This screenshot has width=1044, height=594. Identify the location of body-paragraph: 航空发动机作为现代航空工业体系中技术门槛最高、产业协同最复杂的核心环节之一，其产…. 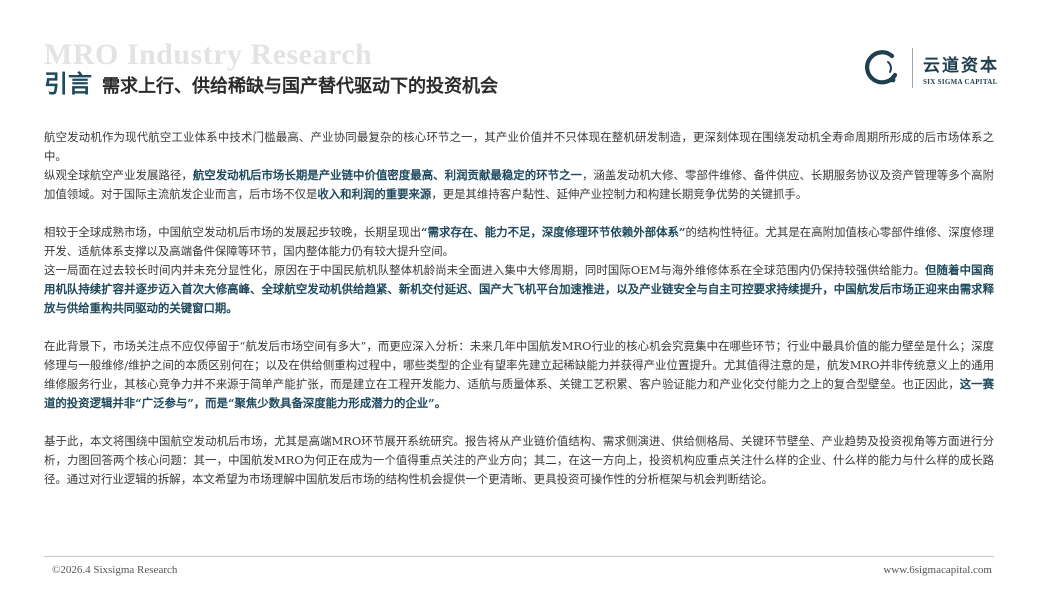
(519, 147).